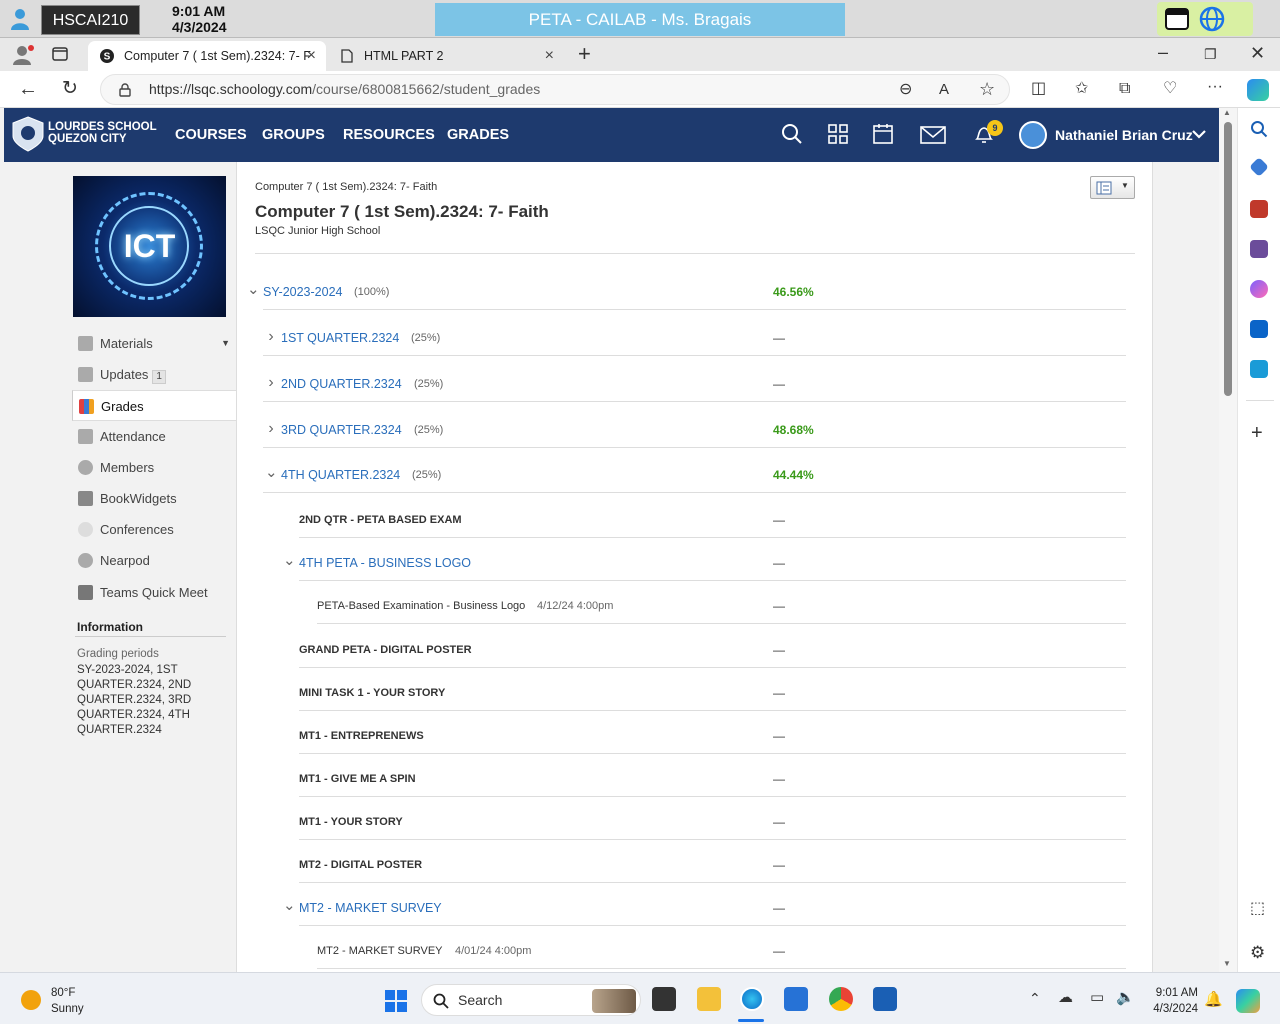 This screenshot has height=1024, width=1280. What do you see at coordinates (1038, 89) in the screenshot?
I see `split-screen-icon: ◫` at bounding box center [1038, 89].